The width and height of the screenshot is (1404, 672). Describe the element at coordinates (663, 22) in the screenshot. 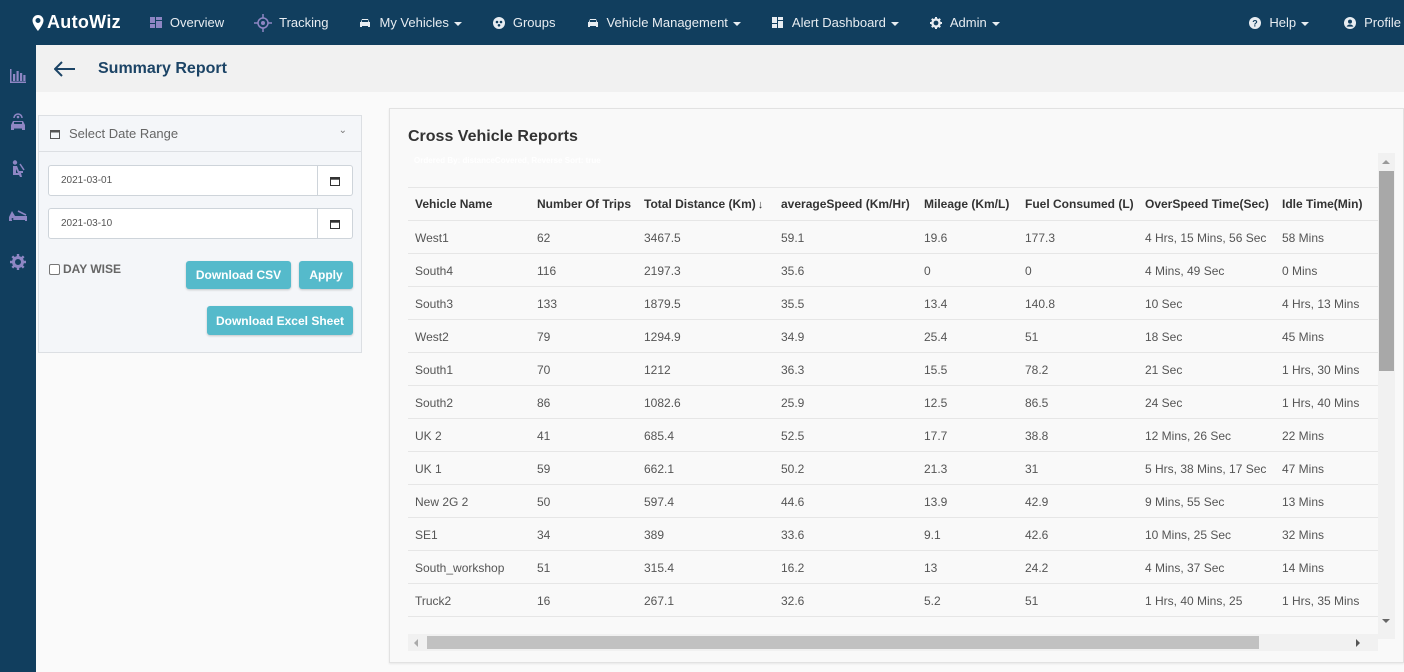

I see `nav-vehicle-management: Vehicle Management` at that location.